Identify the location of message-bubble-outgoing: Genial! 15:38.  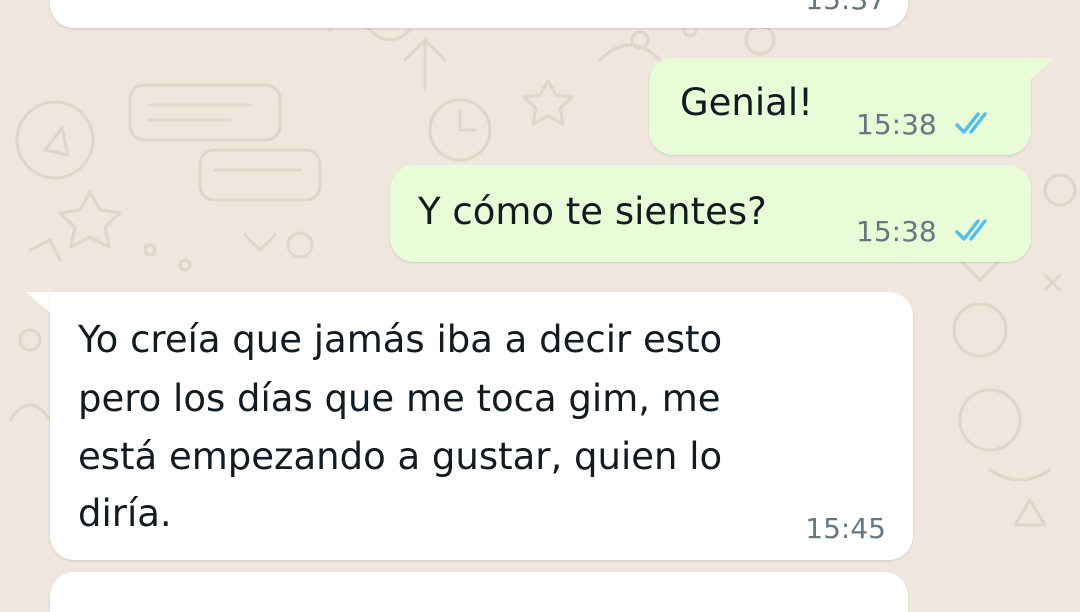
(840, 106).